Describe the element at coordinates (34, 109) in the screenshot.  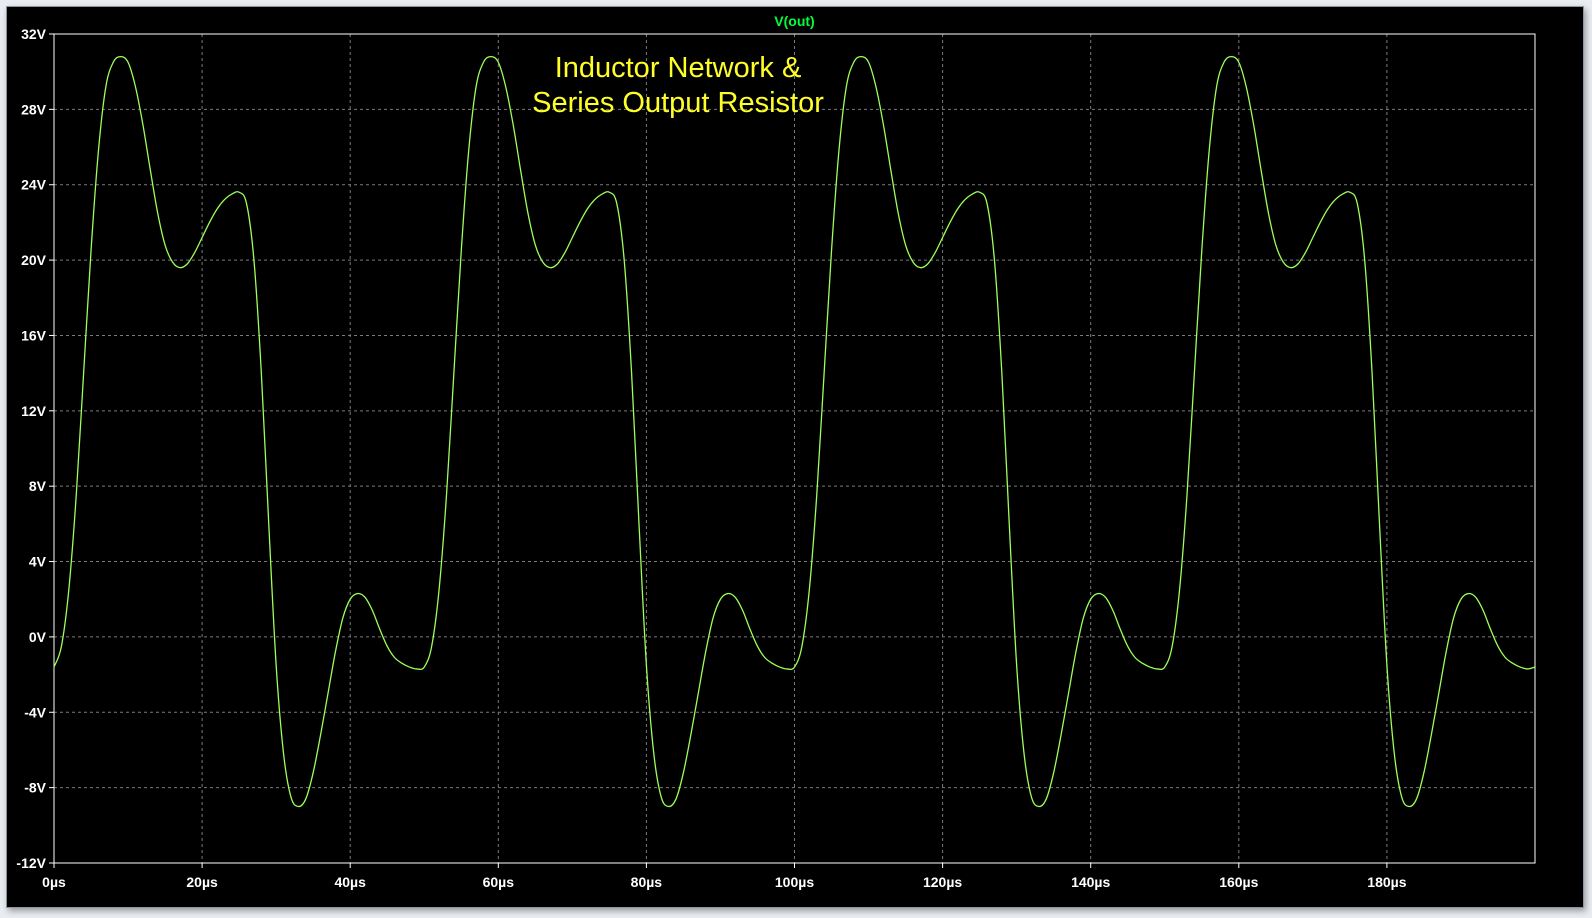
I see `y-tick-label: 28V` at that location.